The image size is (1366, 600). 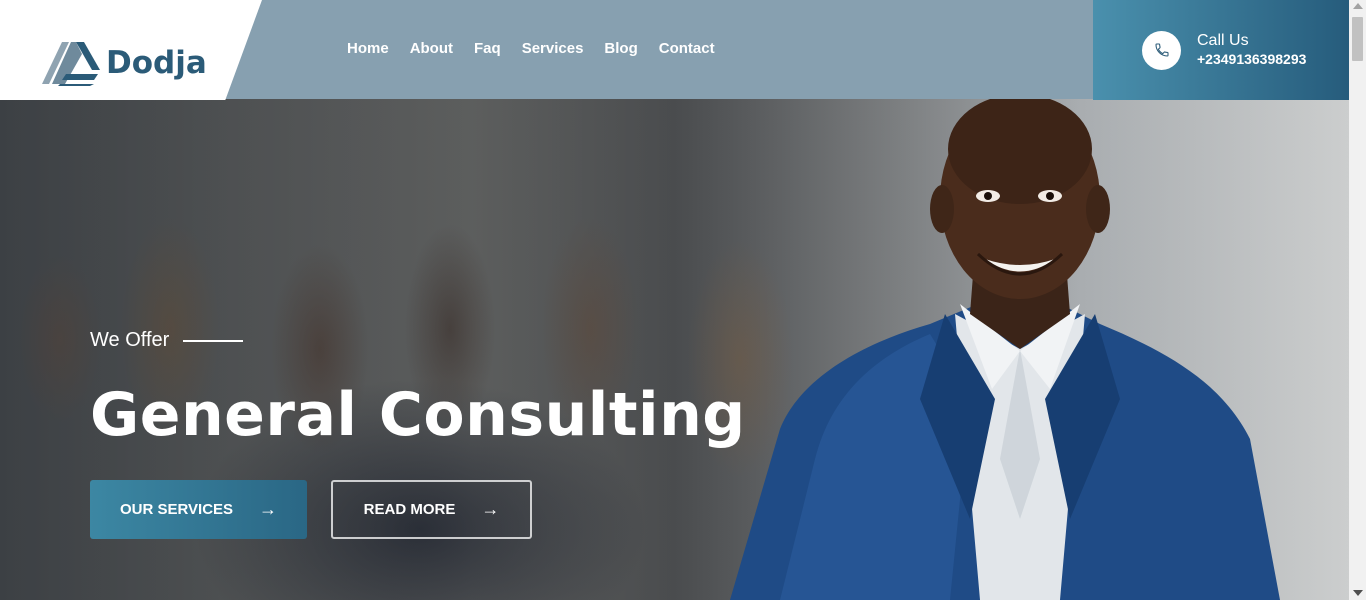 I want to click on main-nav: Home About Faq Services Blog Contact, so click(x=531, y=48).